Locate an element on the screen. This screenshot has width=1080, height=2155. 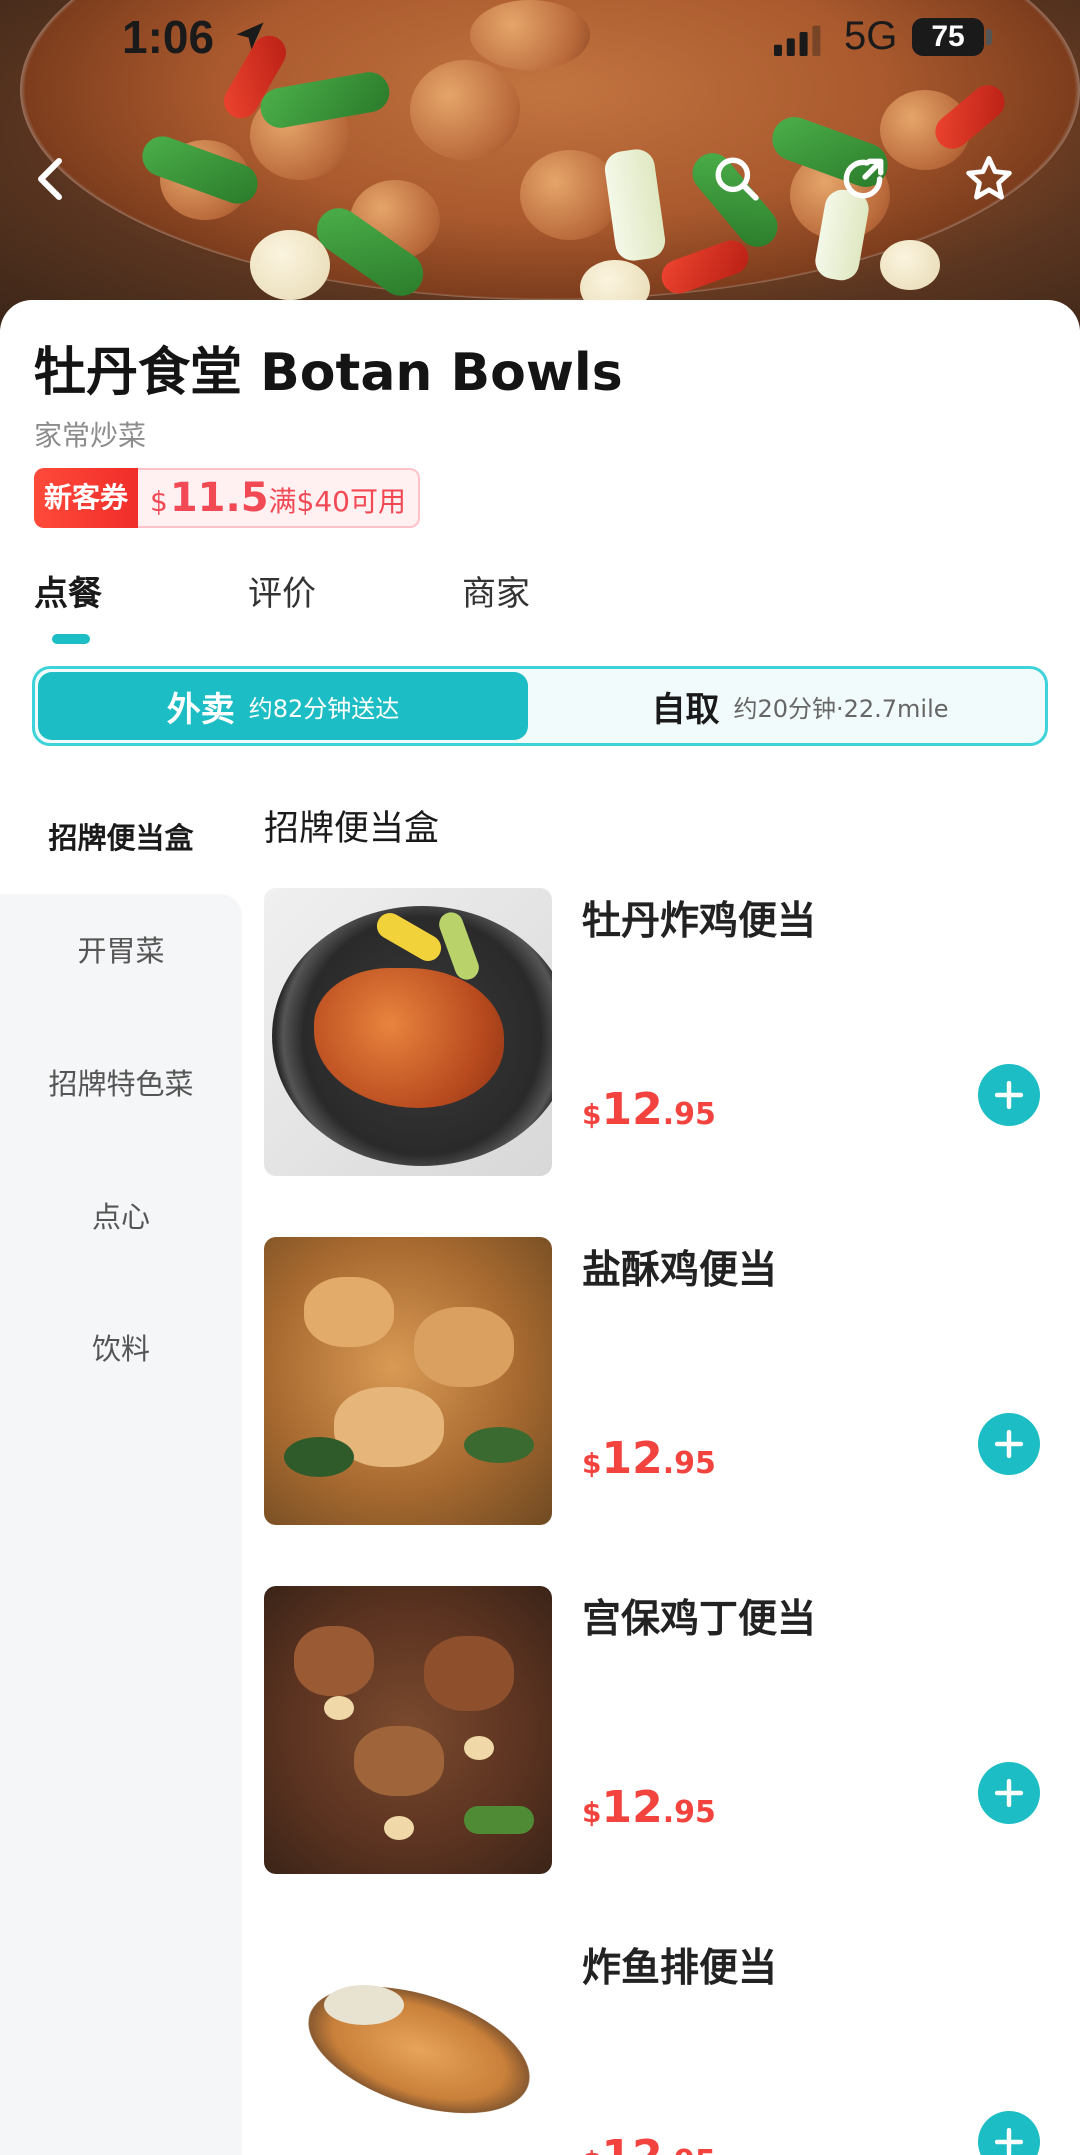
coupon-details: $ 11.5 满$40可用 is located at coordinates (279, 498).